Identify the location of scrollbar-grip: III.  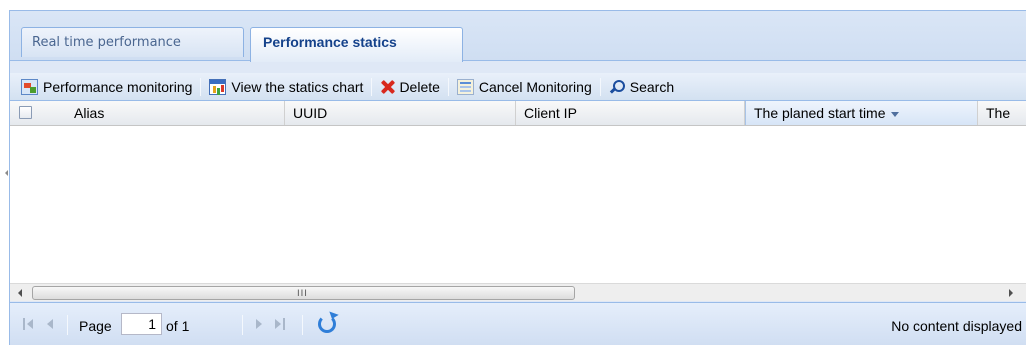
(302, 294).